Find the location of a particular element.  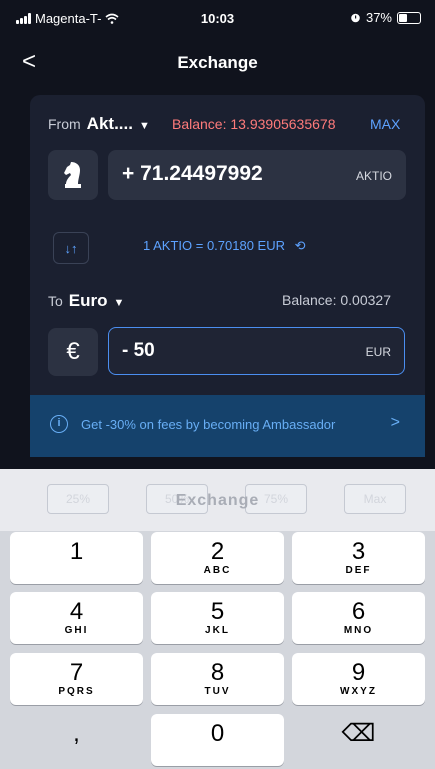

refresh-icon: ⟲ is located at coordinates (300, 245).